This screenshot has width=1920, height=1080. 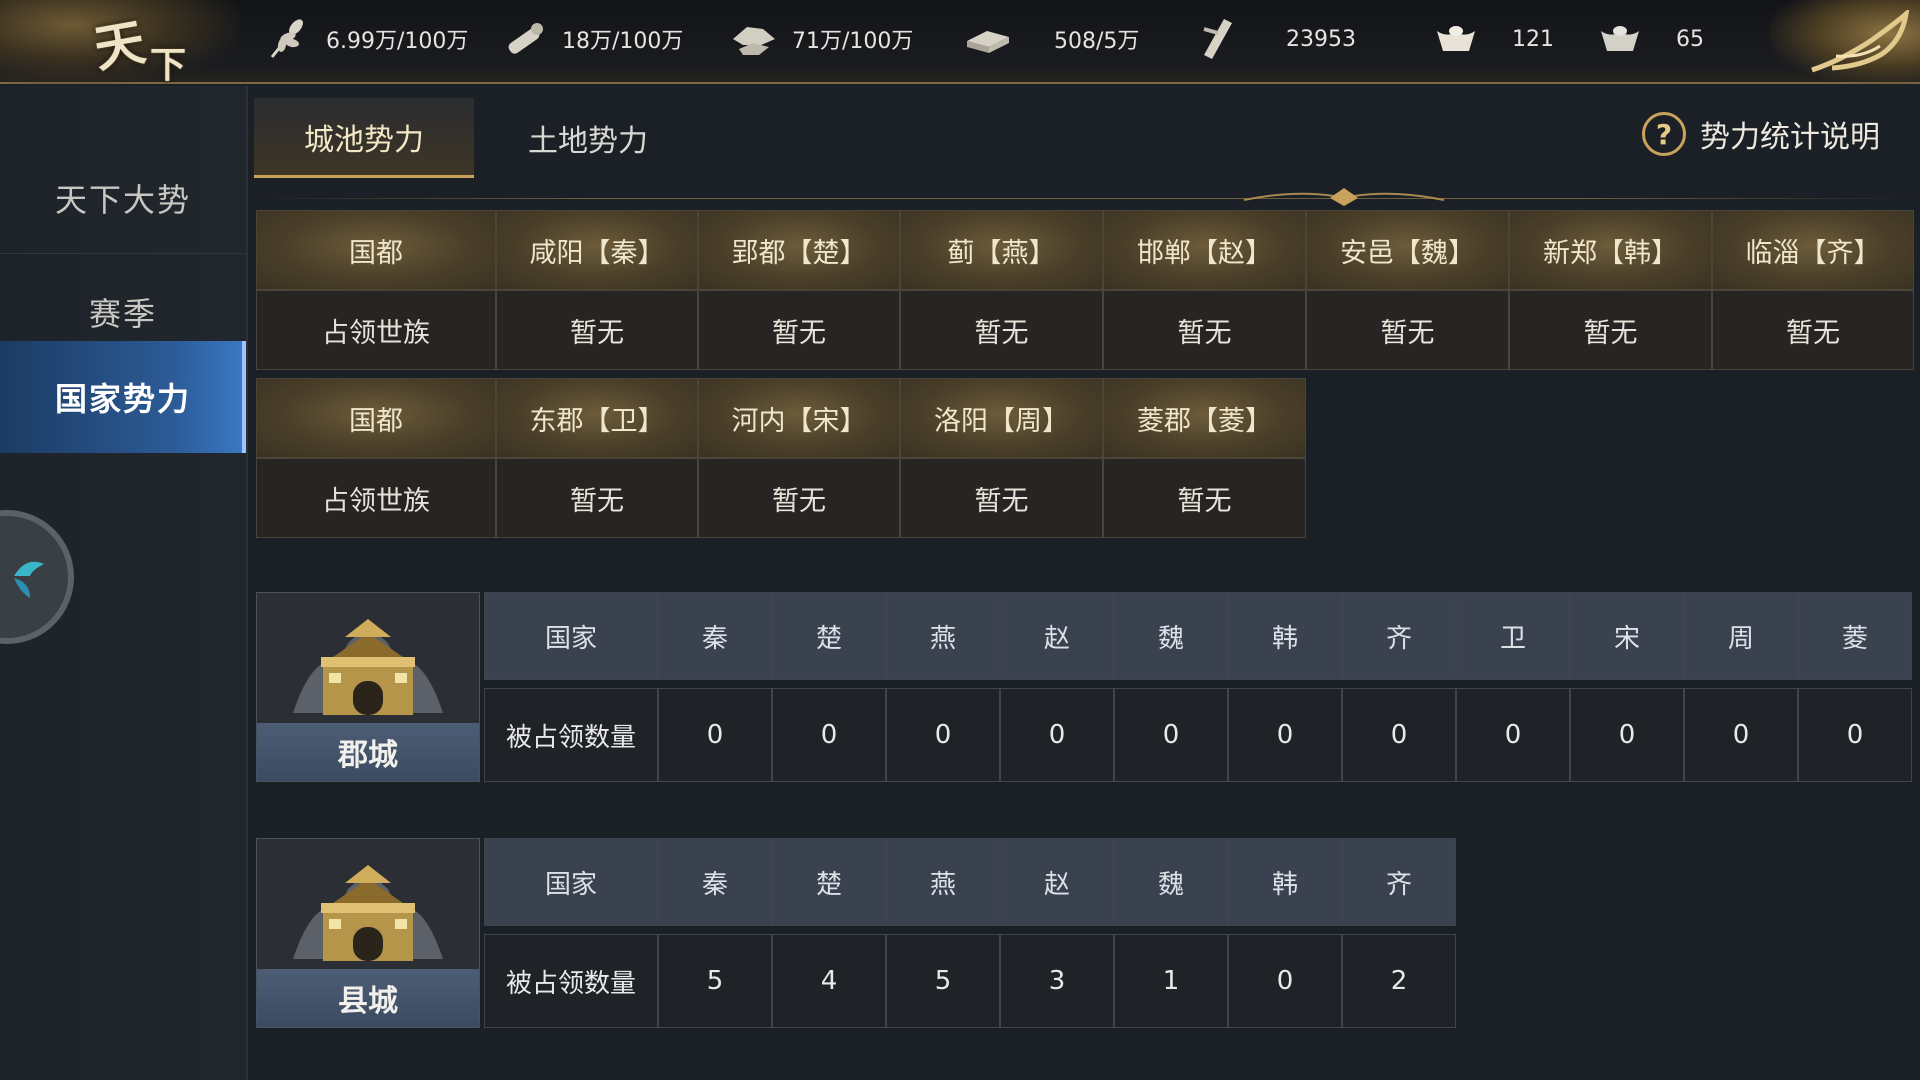 I want to click on capital-name: 郢都【楚】, so click(x=799, y=250).